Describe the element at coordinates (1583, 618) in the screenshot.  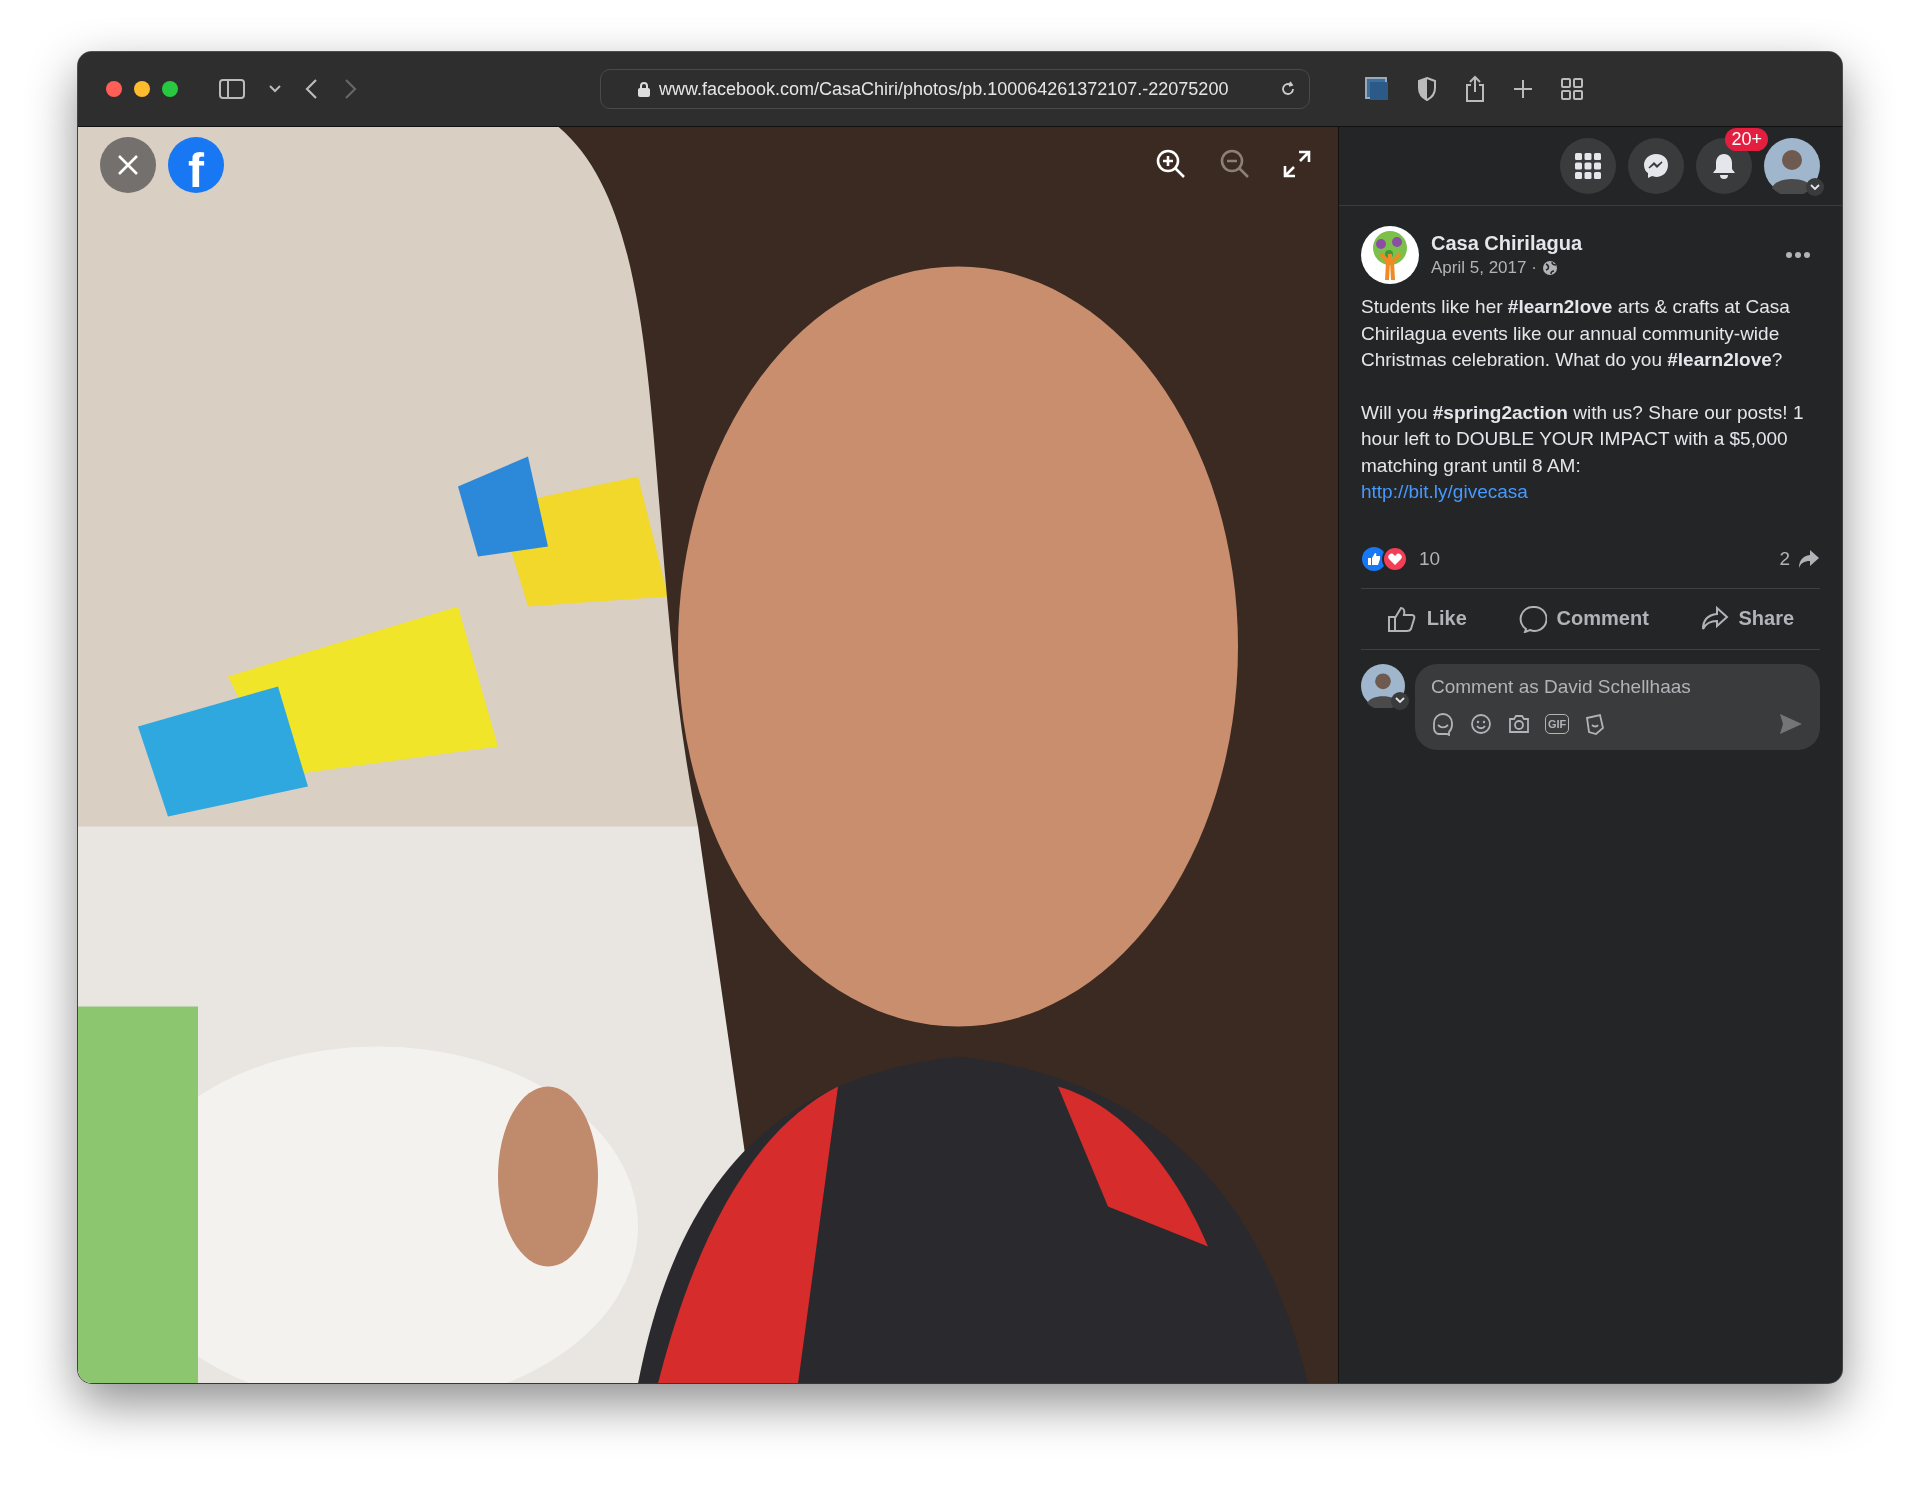
I see `comment-button: Comment` at that location.